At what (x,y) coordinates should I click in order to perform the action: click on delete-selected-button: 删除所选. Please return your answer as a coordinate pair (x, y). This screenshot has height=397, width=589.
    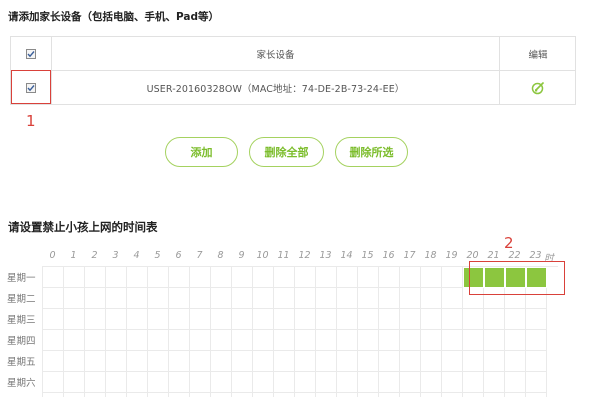
    Looking at the image, I should click on (371, 152).